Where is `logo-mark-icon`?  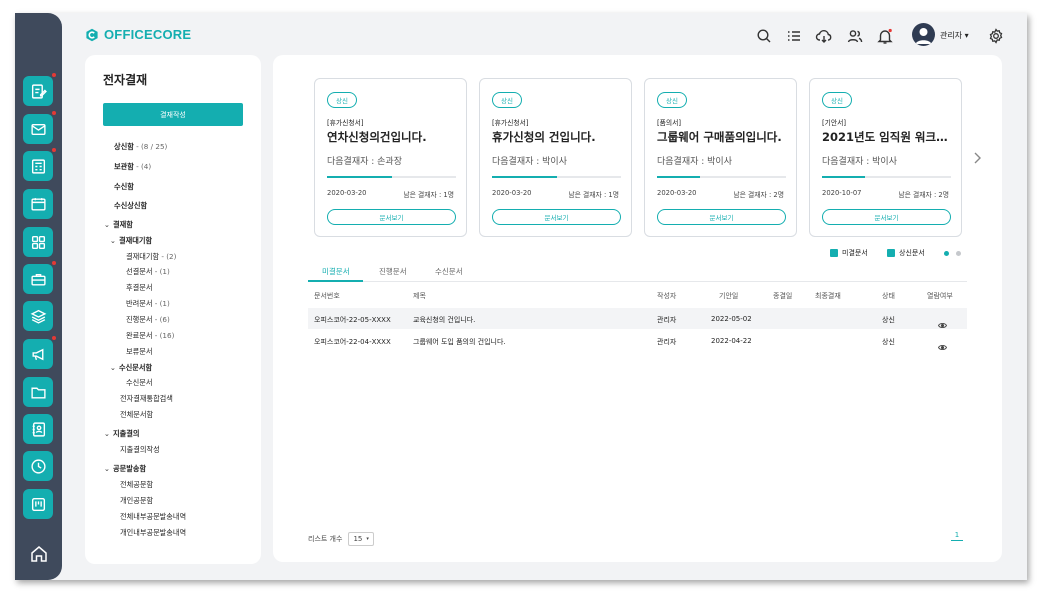
logo-mark-icon is located at coordinates (92, 34).